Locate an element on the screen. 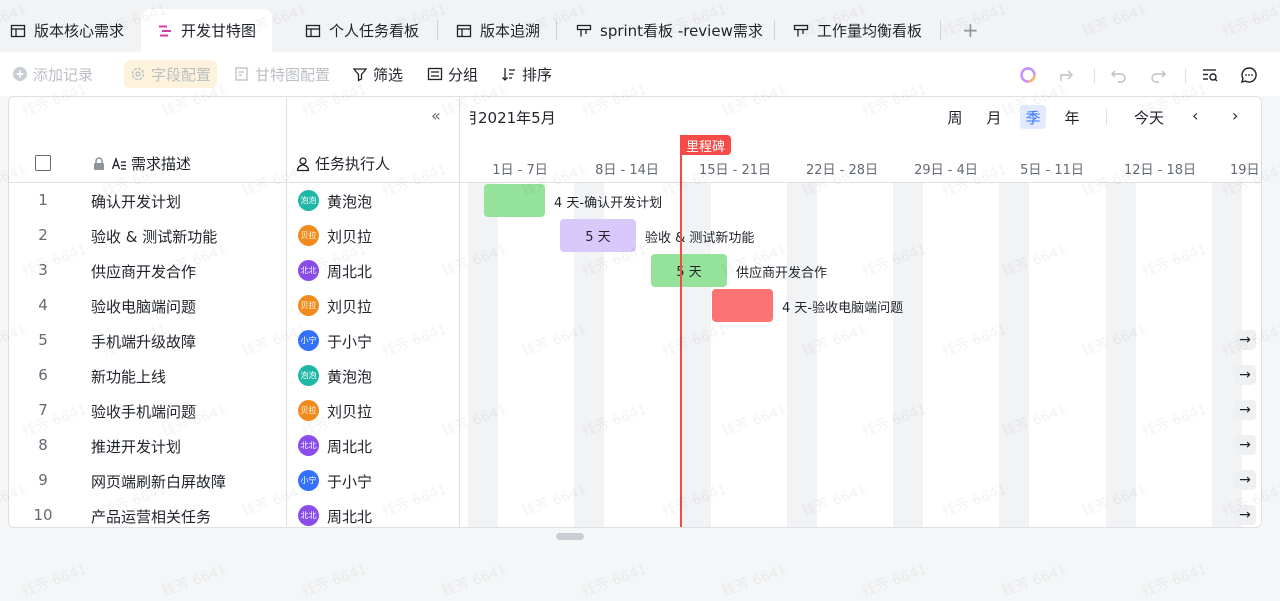 The height and width of the screenshot is (601, 1280). gantt-bar-label: 4 天-确认开发计划 is located at coordinates (608, 203).